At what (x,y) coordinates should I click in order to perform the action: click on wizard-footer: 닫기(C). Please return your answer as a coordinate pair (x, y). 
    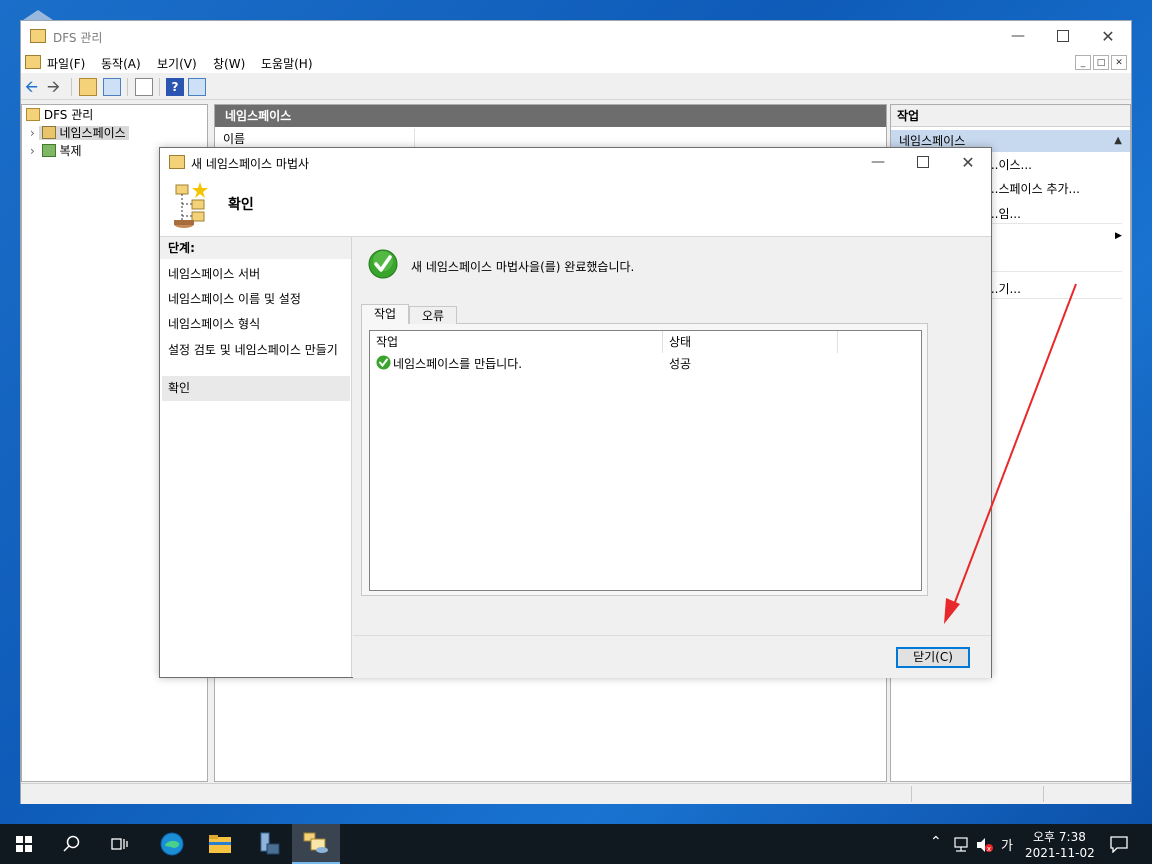
    Looking at the image, I should click on (672, 656).